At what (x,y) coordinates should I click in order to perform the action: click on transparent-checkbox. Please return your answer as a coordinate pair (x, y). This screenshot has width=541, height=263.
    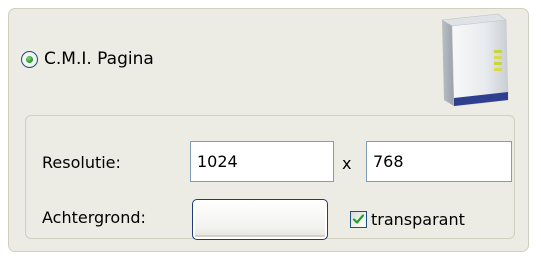
    Looking at the image, I should click on (358, 219).